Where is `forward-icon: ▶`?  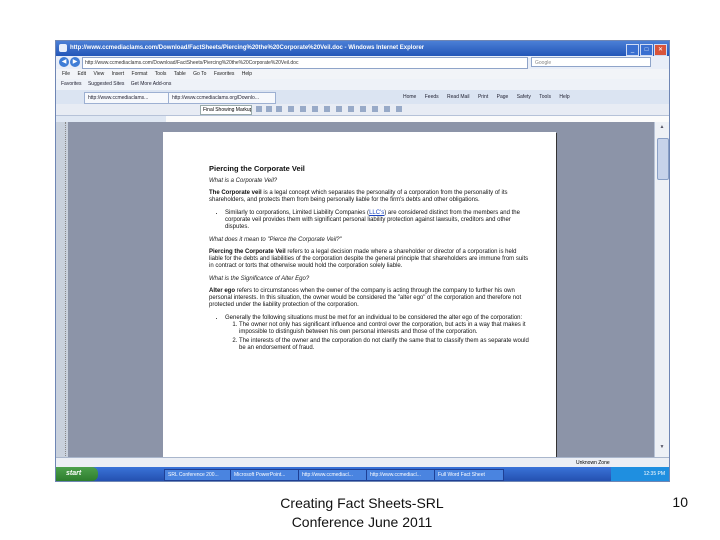 forward-icon: ▶ is located at coordinates (75, 62).